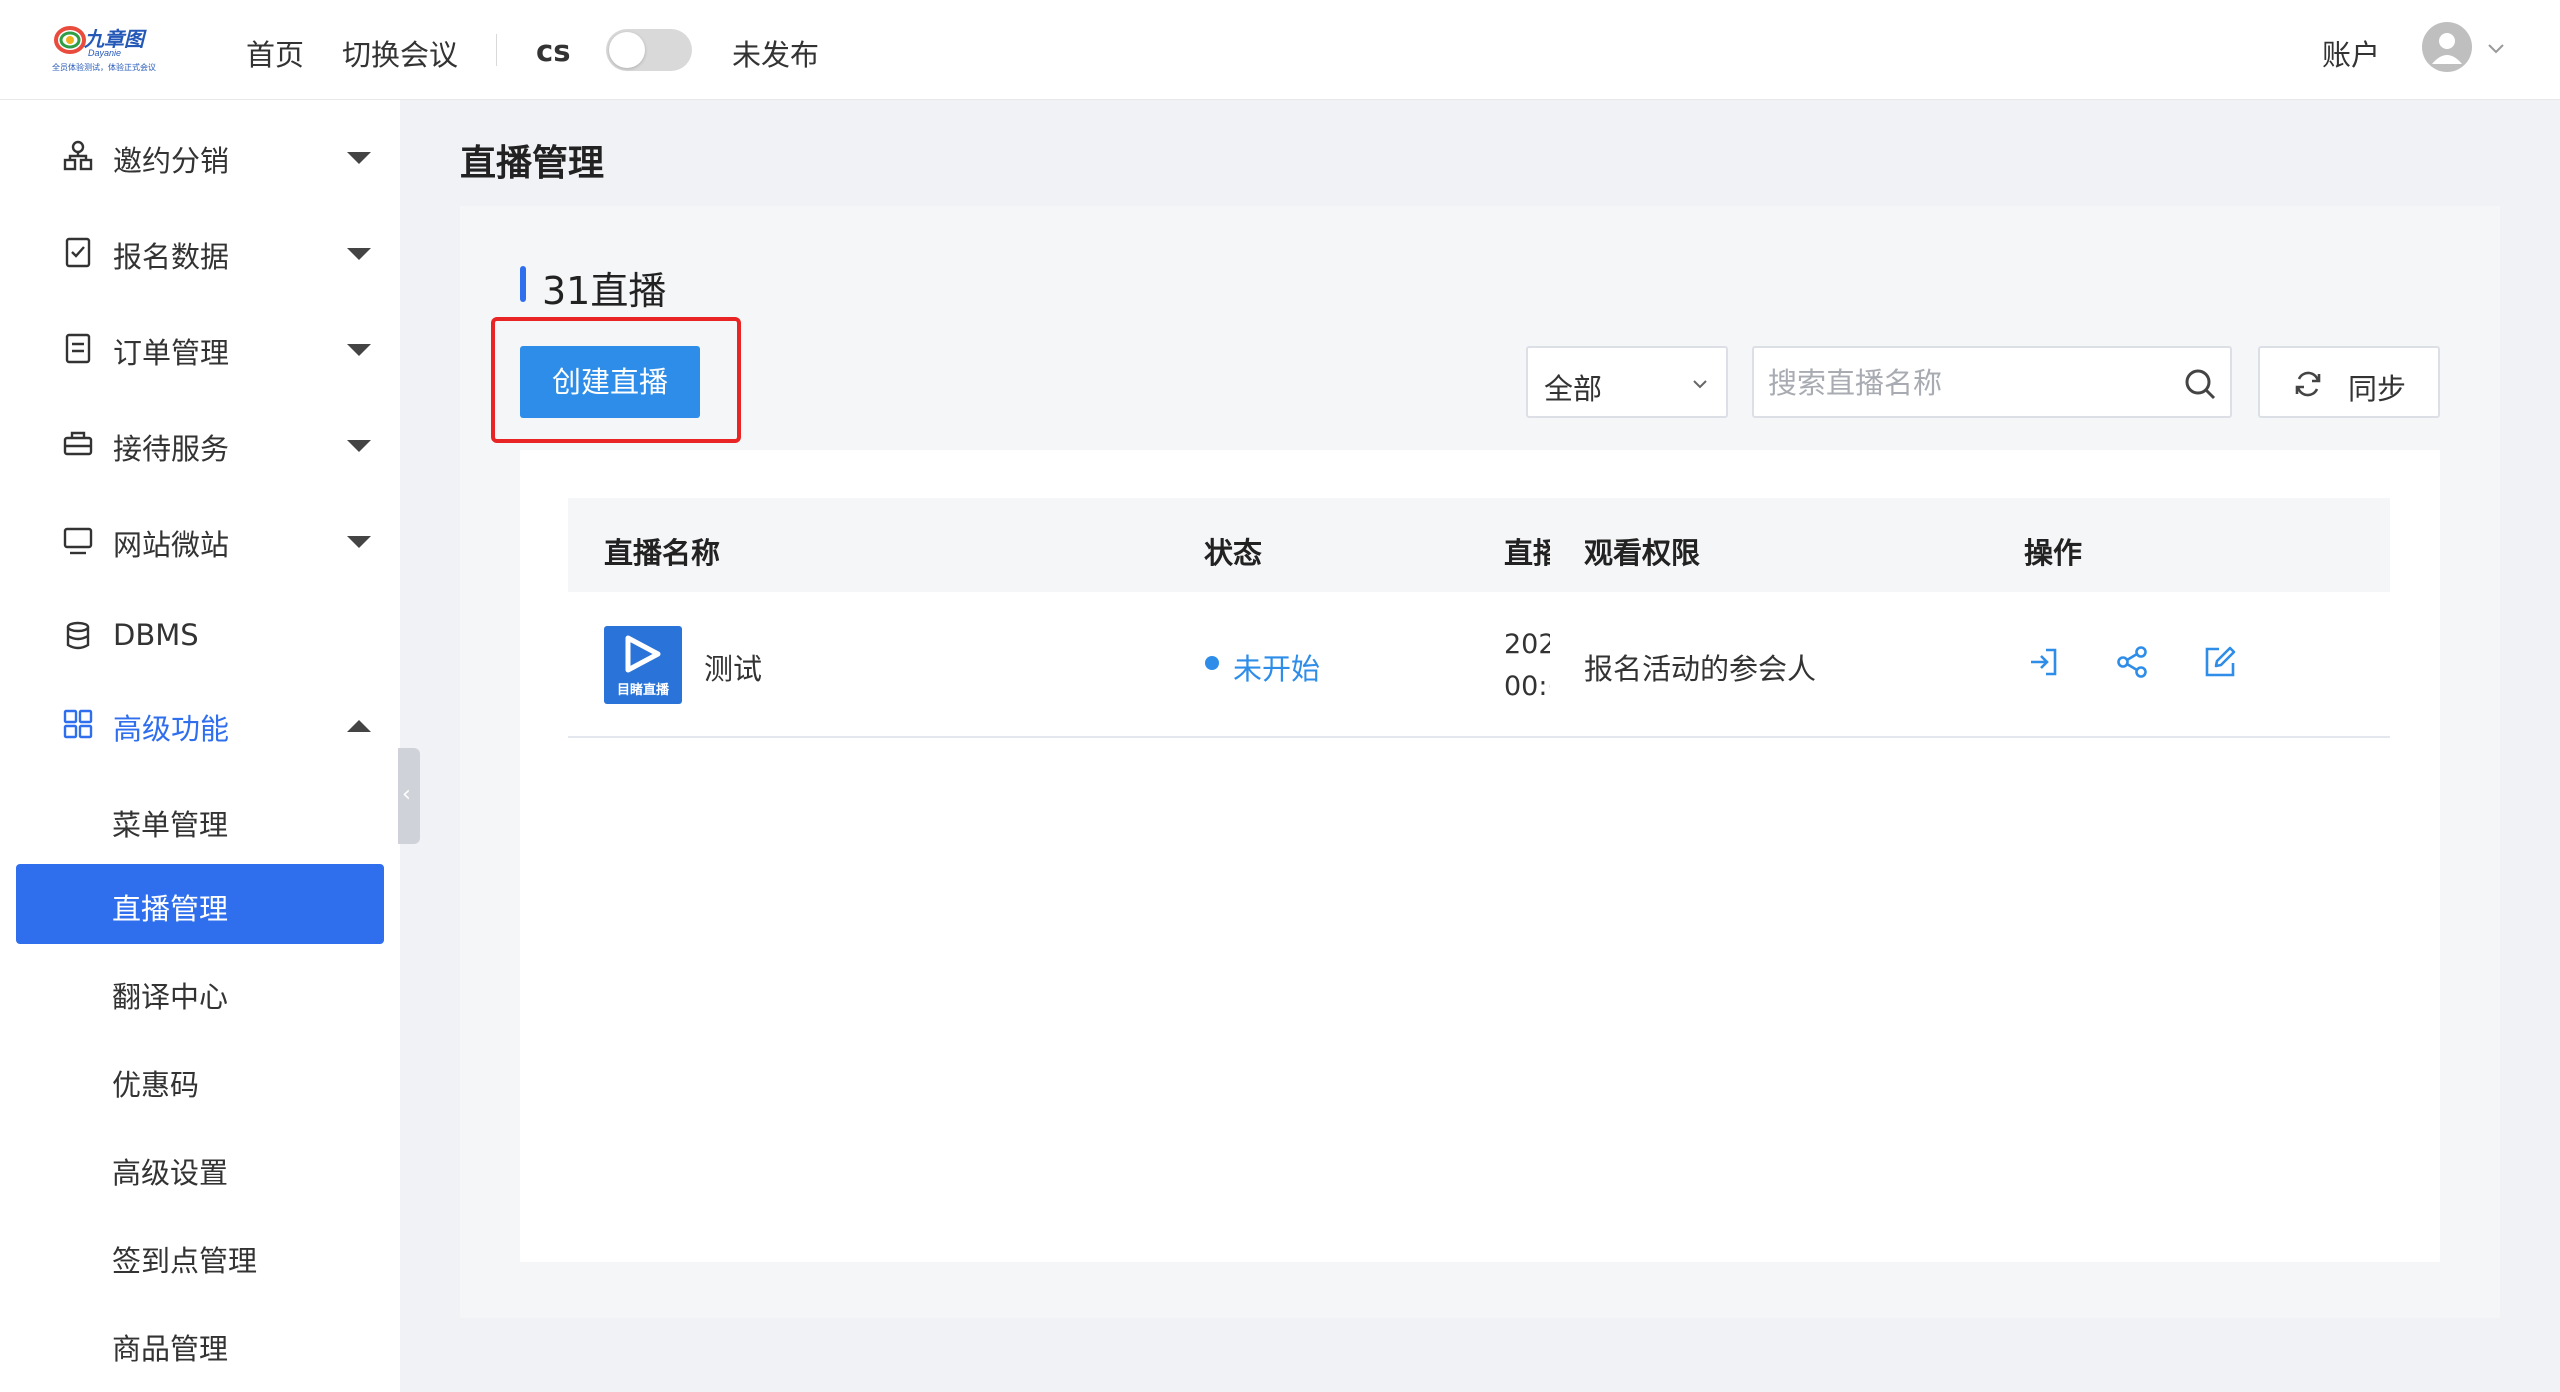 The width and height of the screenshot is (2560, 1392). I want to click on thumbnail-label: 目睹直播, so click(642, 690).